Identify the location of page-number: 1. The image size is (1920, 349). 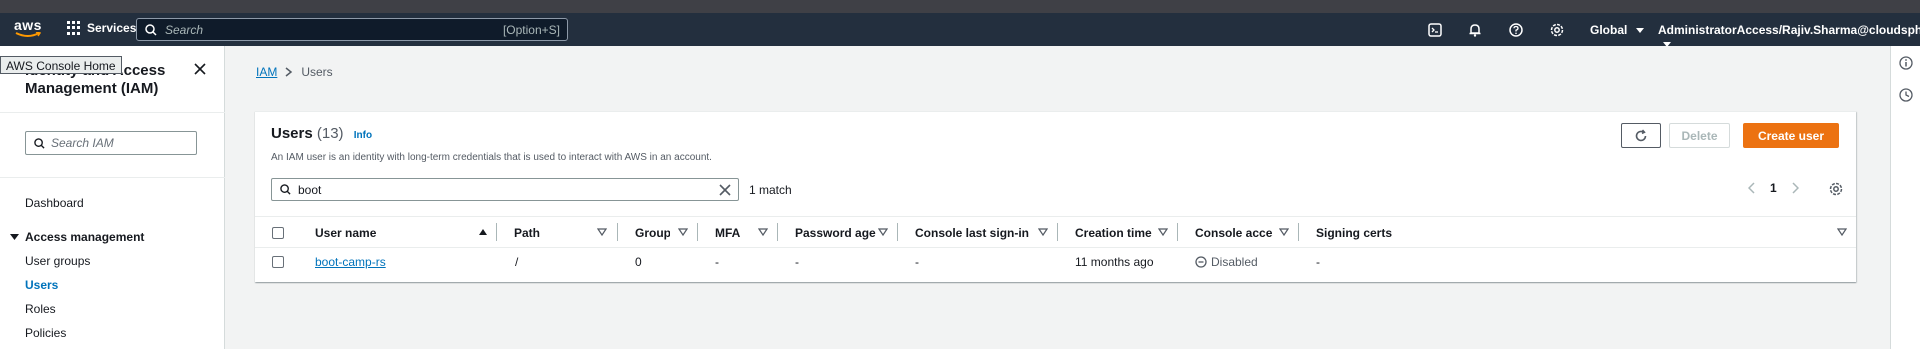
(1773, 188).